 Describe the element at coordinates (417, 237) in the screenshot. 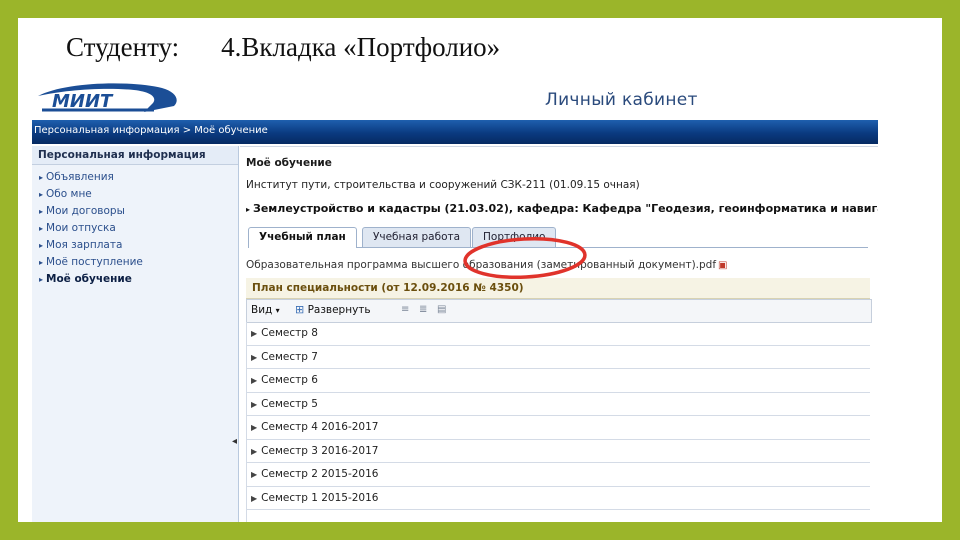

I see `tab-study-work: Учебная работа` at that location.